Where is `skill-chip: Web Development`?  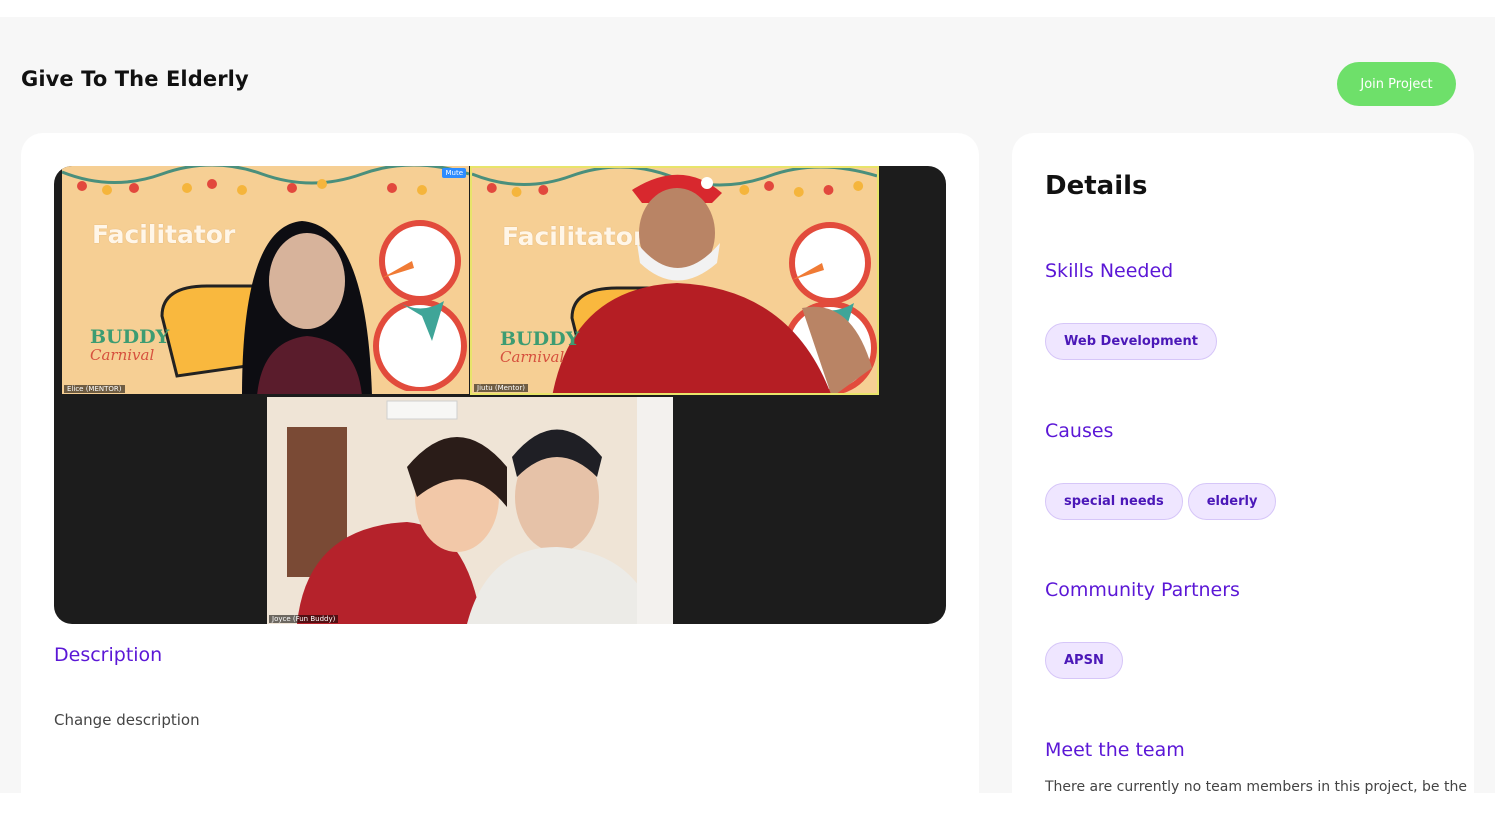
skill-chip: Web Development is located at coordinates (1131, 341).